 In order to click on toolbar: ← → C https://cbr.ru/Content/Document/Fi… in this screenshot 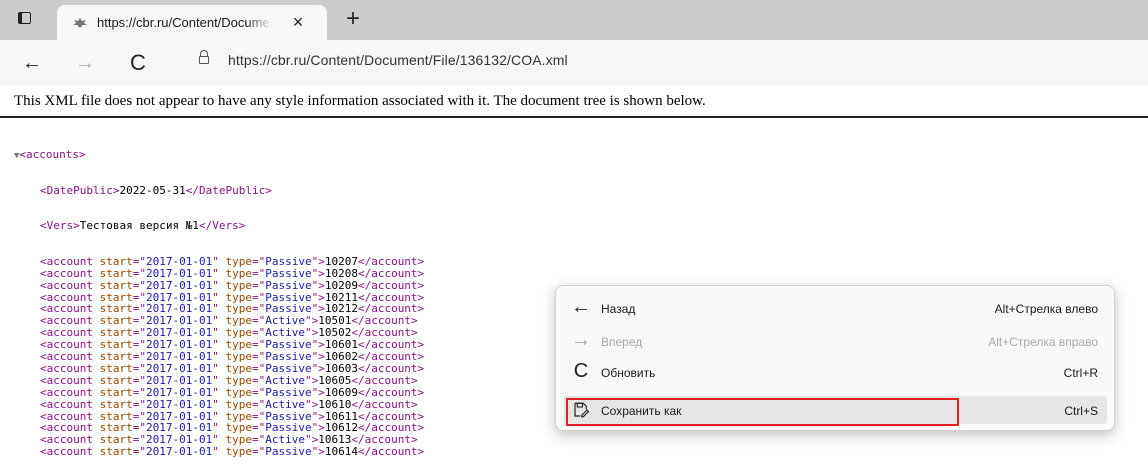, I will do `click(574, 62)`.